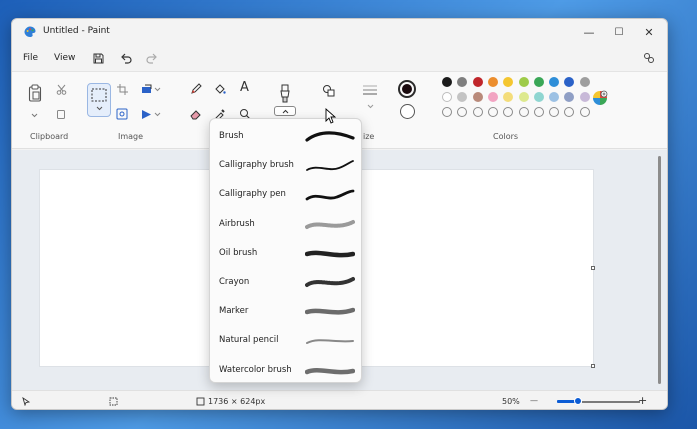 This screenshot has height=429, width=697. What do you see at coordinates (126, 58) in the screenshot?
I see `undo-button` at bounding box center [126, 58].